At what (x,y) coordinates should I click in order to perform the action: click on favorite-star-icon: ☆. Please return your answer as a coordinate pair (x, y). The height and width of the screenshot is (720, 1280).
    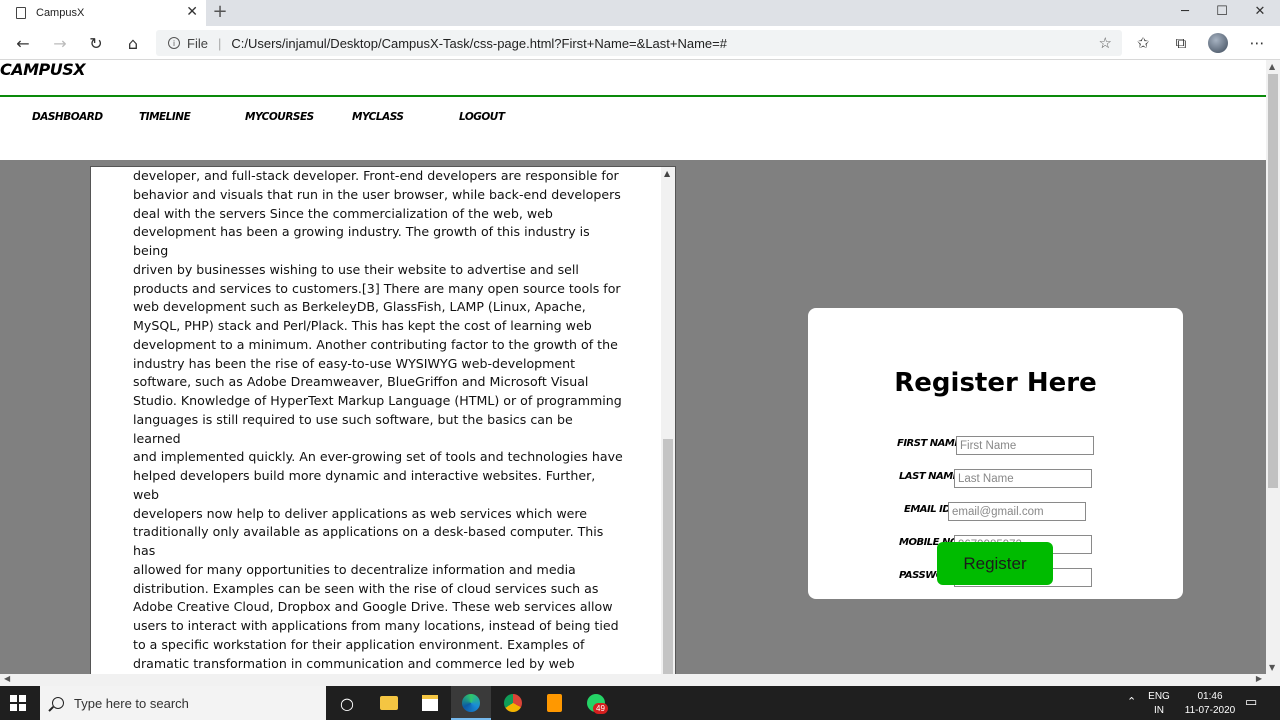
    Looking at the image, I should click on (1105, 43).